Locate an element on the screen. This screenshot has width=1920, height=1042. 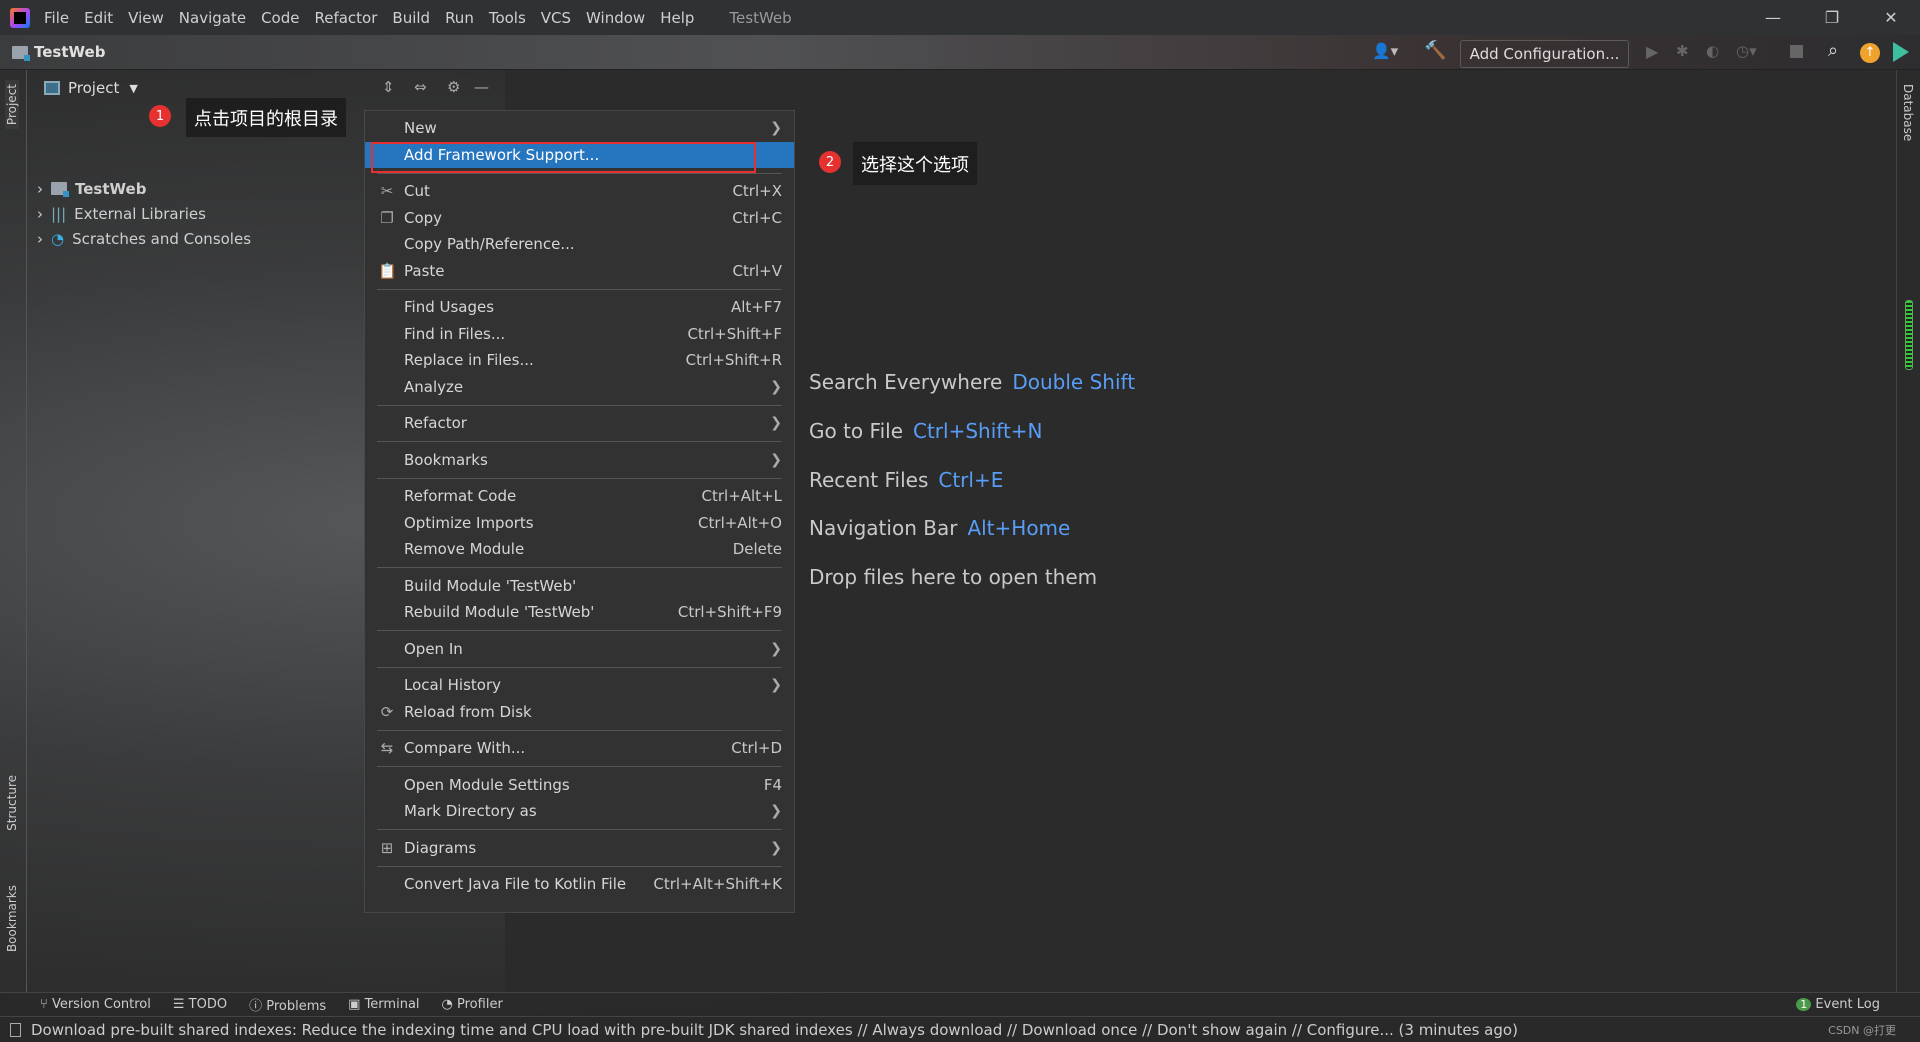
tool-todo: ☰ TODO is located at coordinates (200, 1004).